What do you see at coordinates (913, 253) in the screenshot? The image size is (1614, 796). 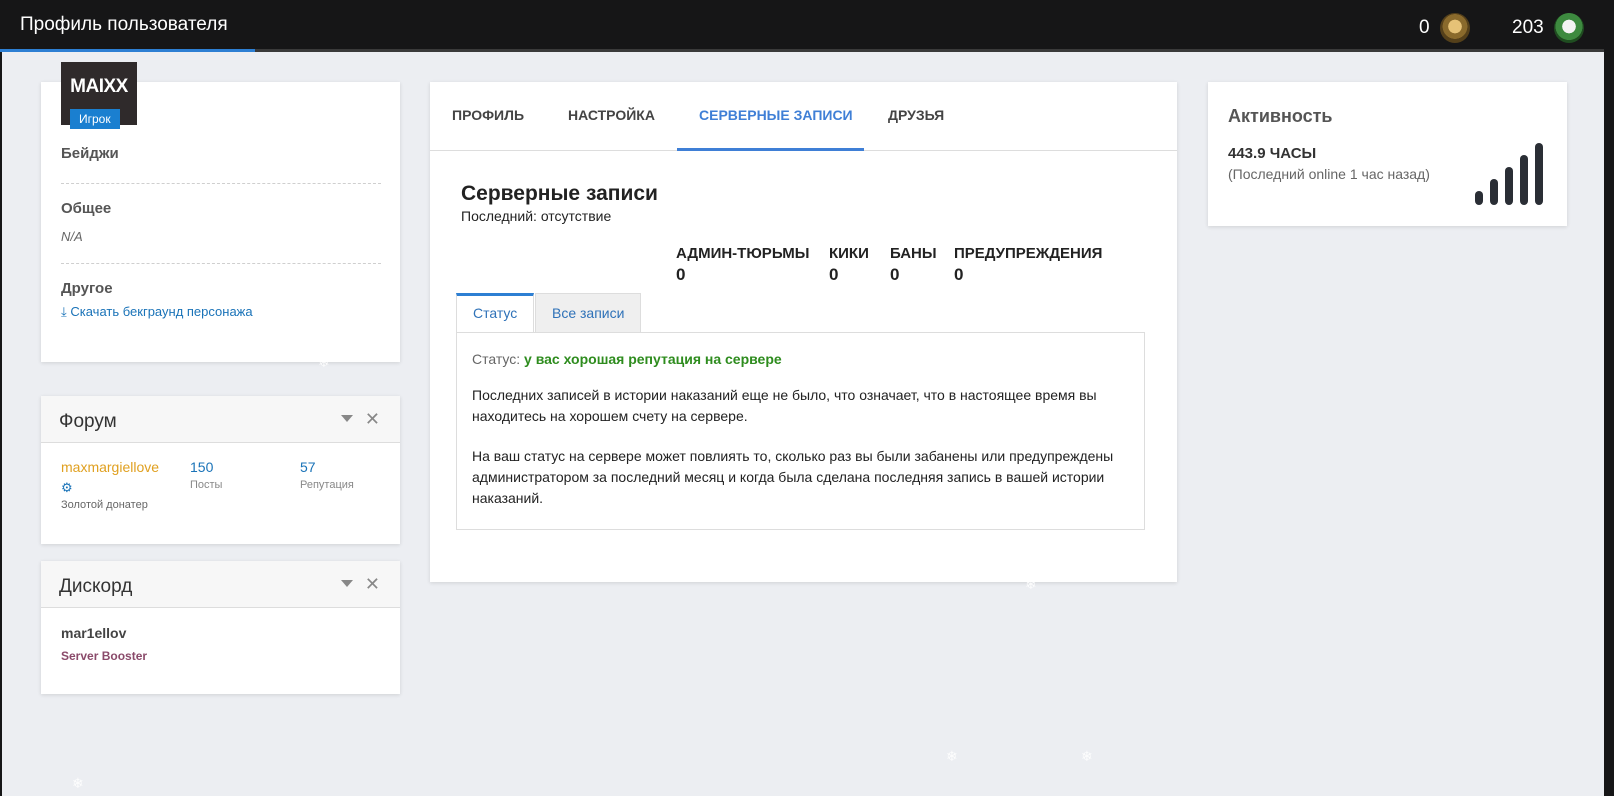 I see `stat-label: БАНЫ` at bounding box center [913, 253].